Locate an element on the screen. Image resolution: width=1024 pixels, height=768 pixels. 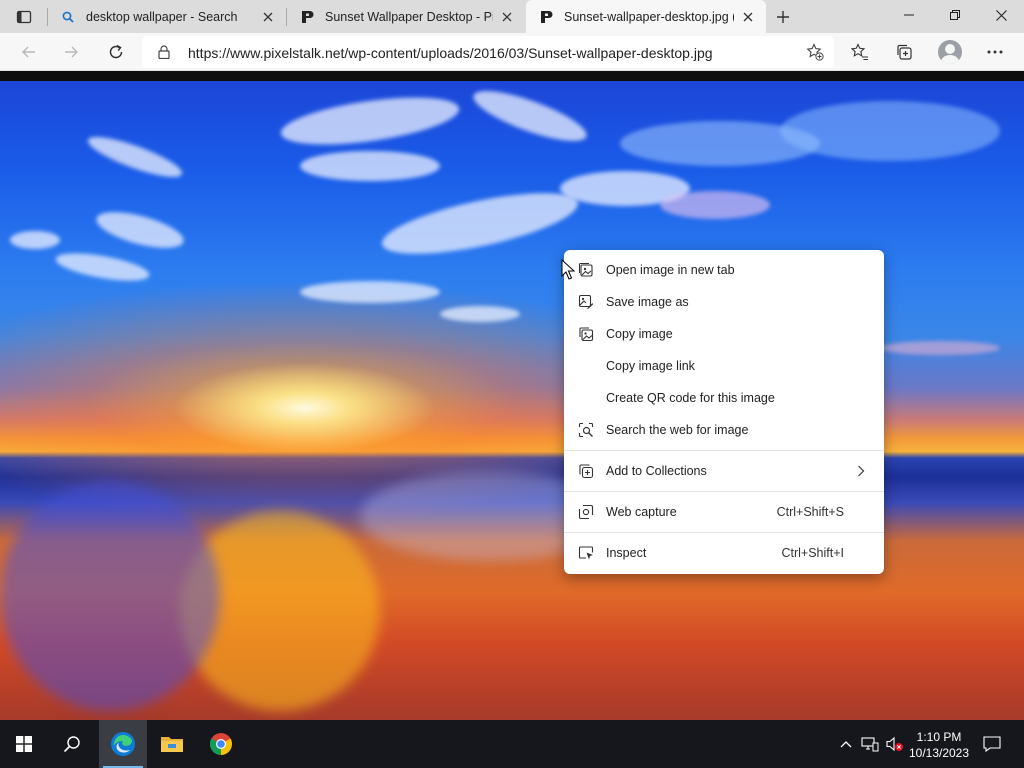
star-add-icon is located at coordinates (815, 52).